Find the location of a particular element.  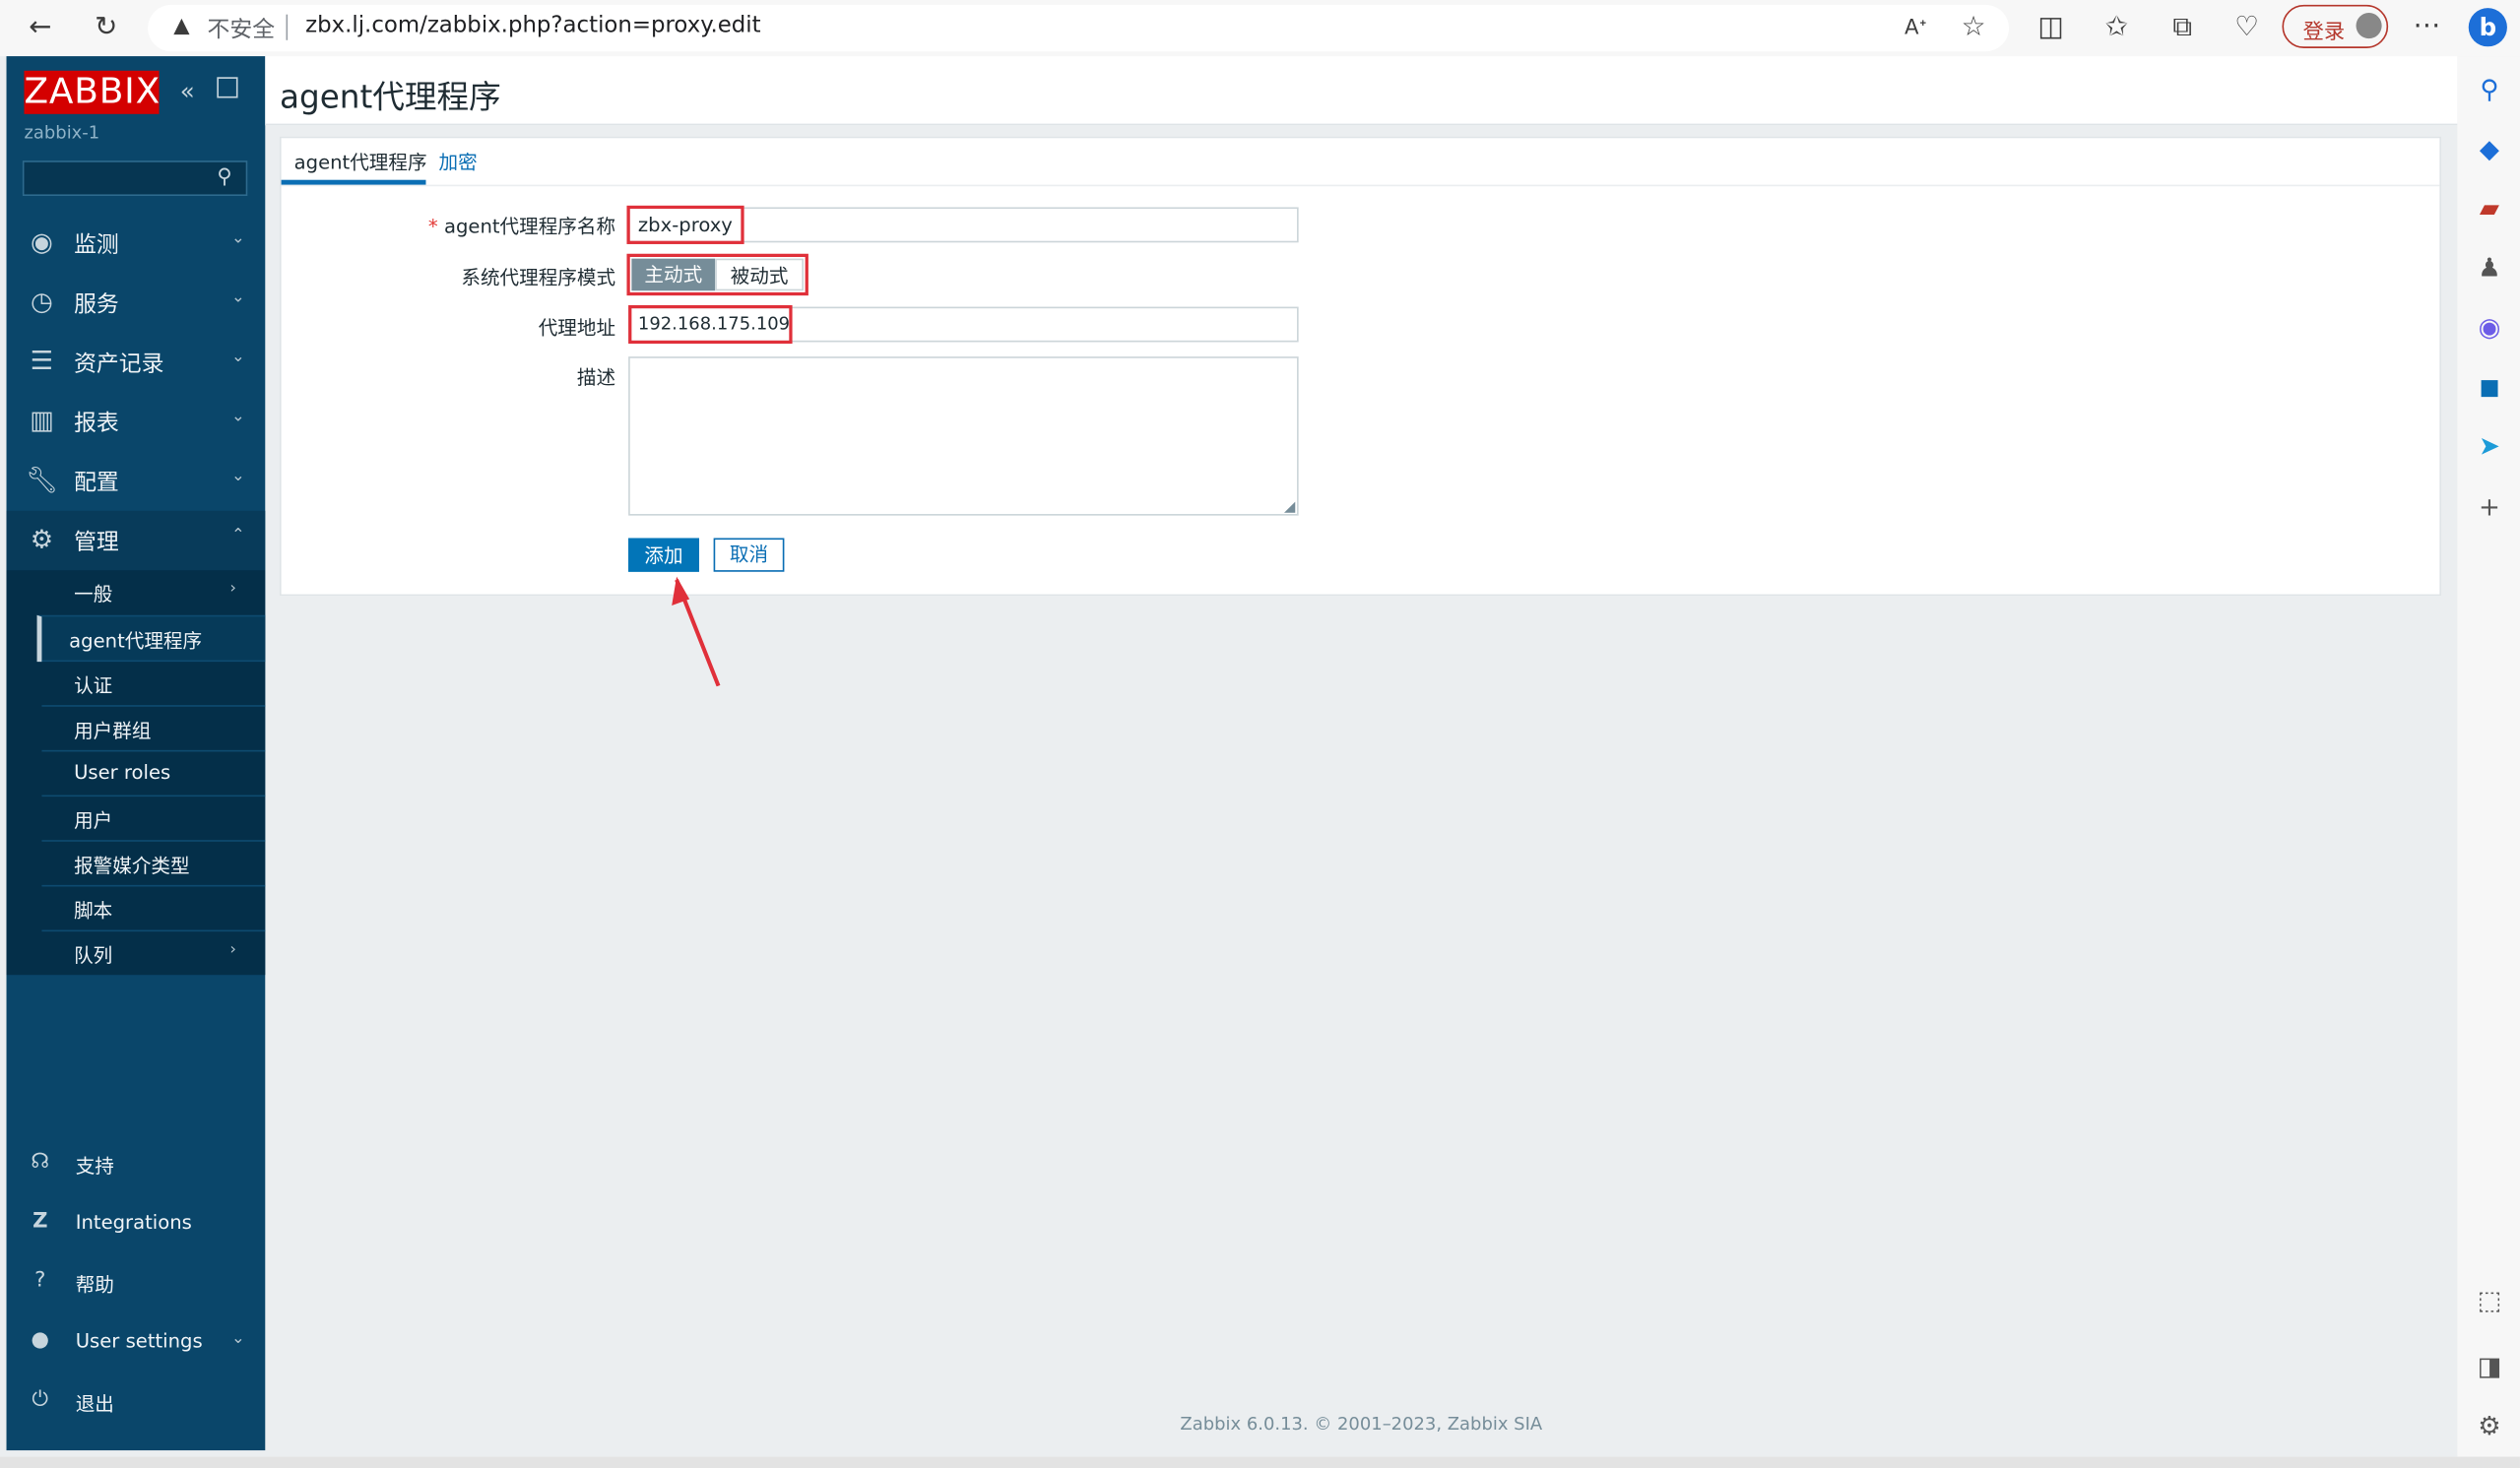

menu-label: 监测 is located at coordinates (96, 246).